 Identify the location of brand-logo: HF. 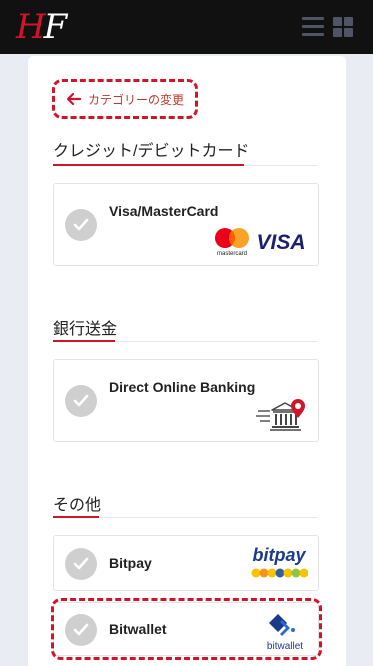
(42, 27).